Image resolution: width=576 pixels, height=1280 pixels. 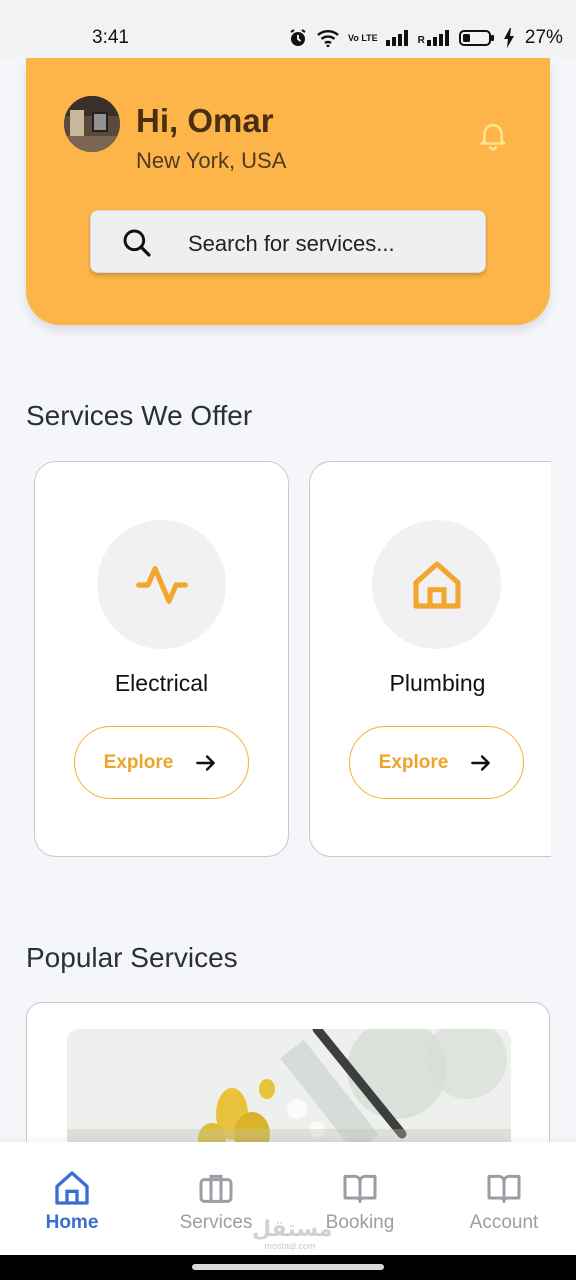 I want to click on status-time: 3:41, so click(x=110, y=37).